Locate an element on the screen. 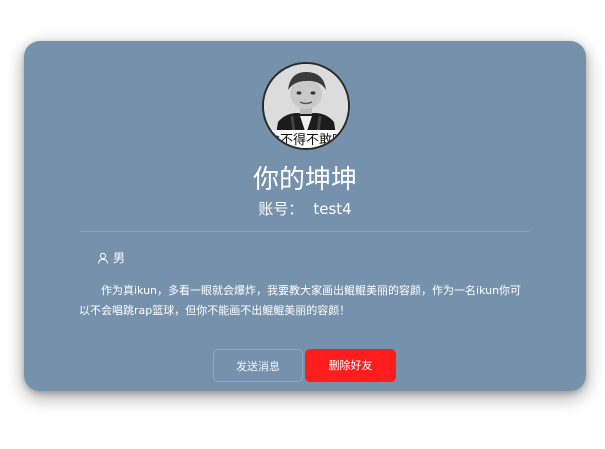 This screenshot has height=449, width=605. gender-row: 男 is located at coordinates (111, 258).